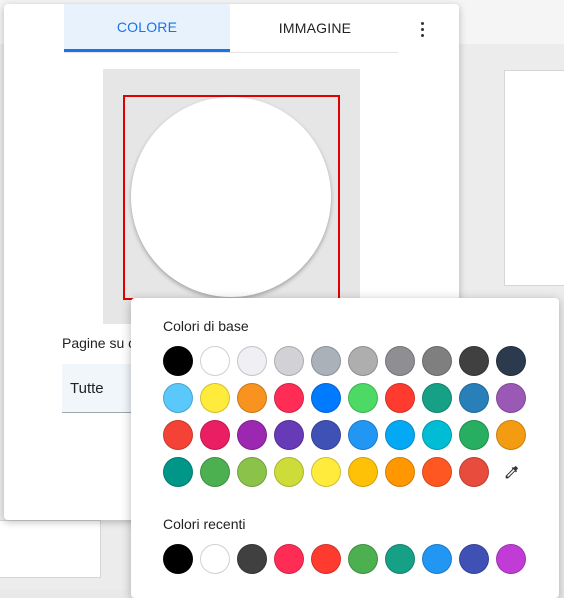  Describe the element at coordinates (231, 28) in the screenshot. I see `panel-tabs: COLORE IMMAGINE` at that location.